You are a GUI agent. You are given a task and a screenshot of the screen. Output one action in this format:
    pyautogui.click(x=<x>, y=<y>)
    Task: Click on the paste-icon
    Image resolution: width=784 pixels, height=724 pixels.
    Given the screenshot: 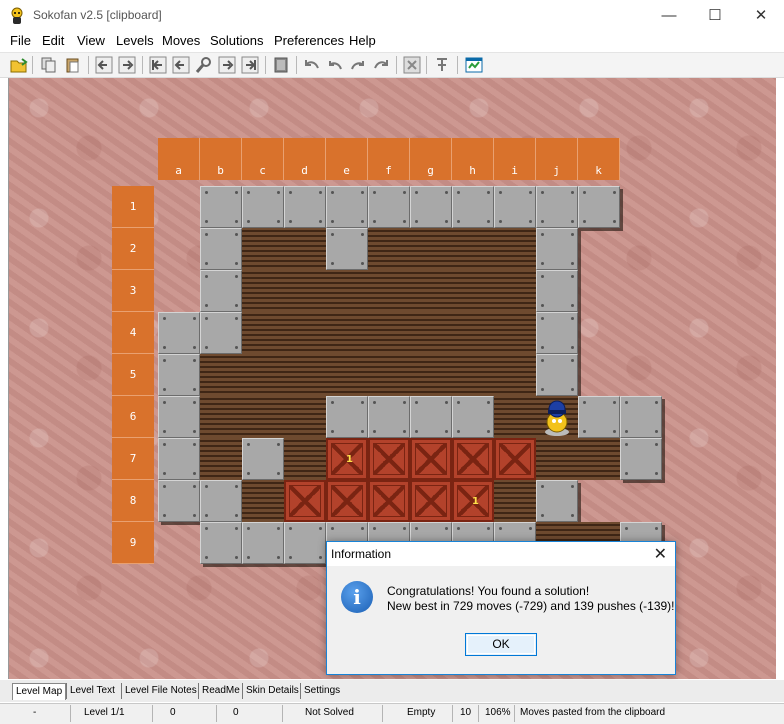 What is the action you would take?
    pyautogui.click(x=73, y=65)
    